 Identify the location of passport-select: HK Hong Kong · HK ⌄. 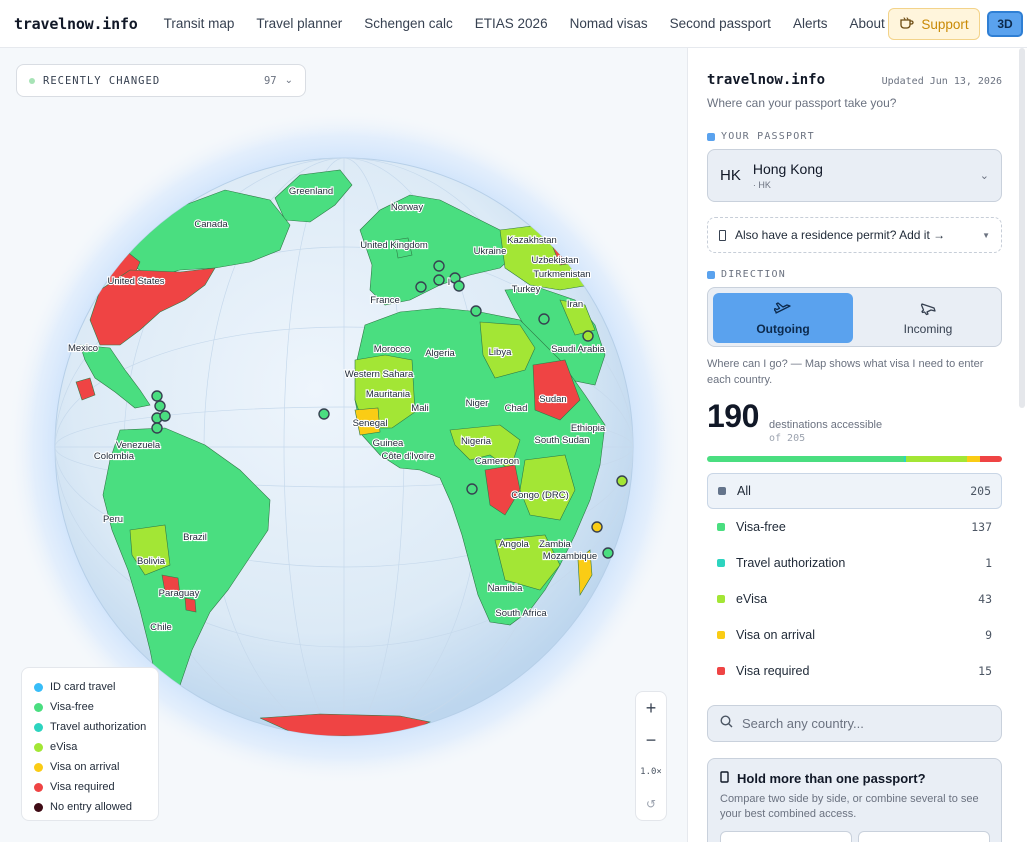
(854, 175).